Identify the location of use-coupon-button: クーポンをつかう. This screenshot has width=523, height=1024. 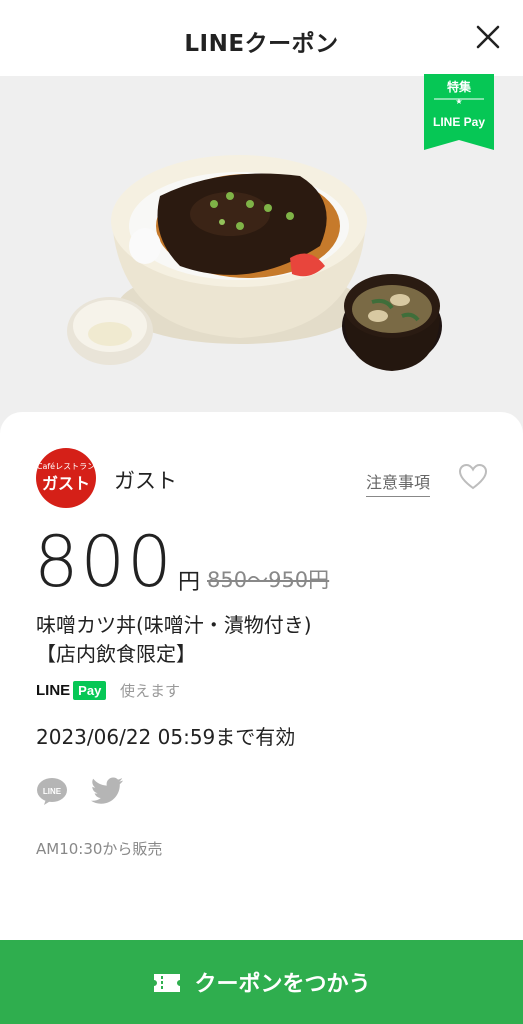
(261, 982).